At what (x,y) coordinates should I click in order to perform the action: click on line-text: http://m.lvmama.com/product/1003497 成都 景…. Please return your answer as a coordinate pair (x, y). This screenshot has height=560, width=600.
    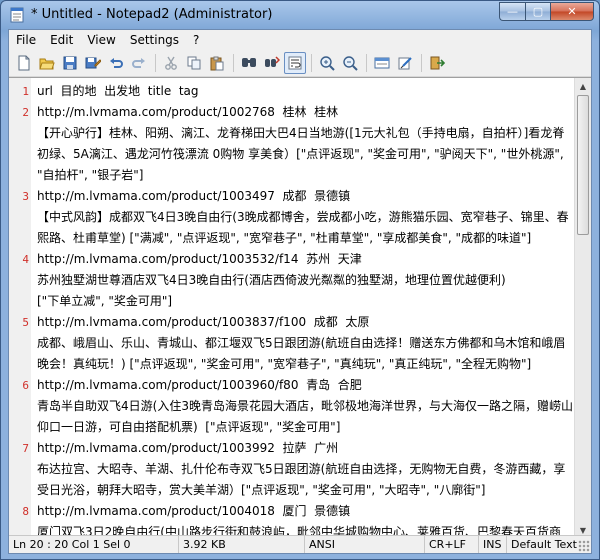
    Looking at the image, I should click on (303, 217).